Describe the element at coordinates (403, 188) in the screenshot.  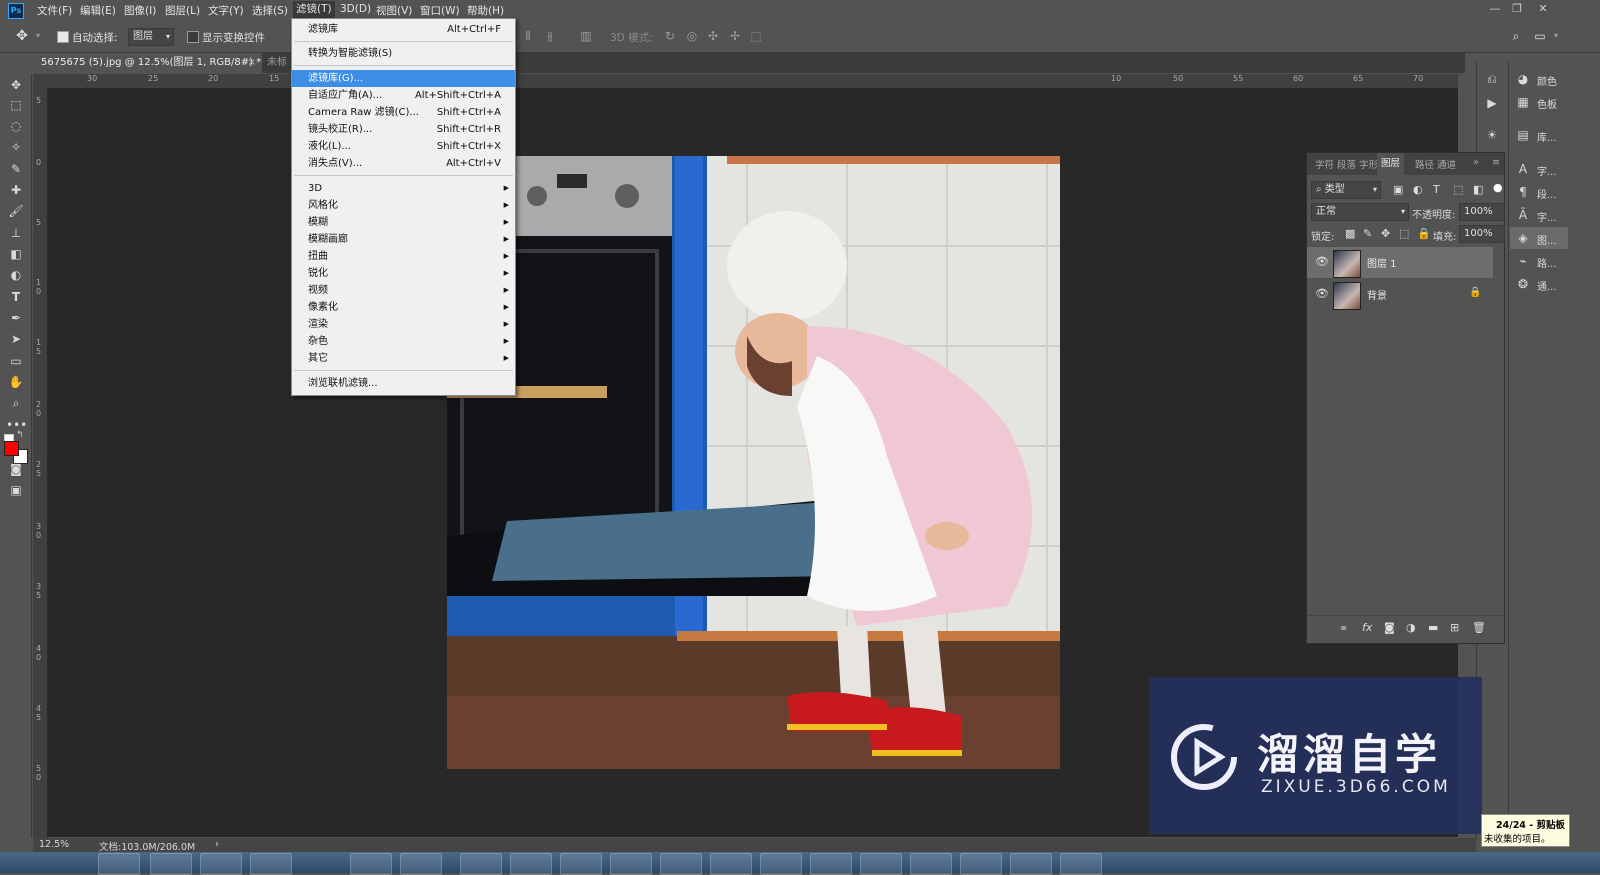
I see `menu-item-3d: 3D ▶` at that location.